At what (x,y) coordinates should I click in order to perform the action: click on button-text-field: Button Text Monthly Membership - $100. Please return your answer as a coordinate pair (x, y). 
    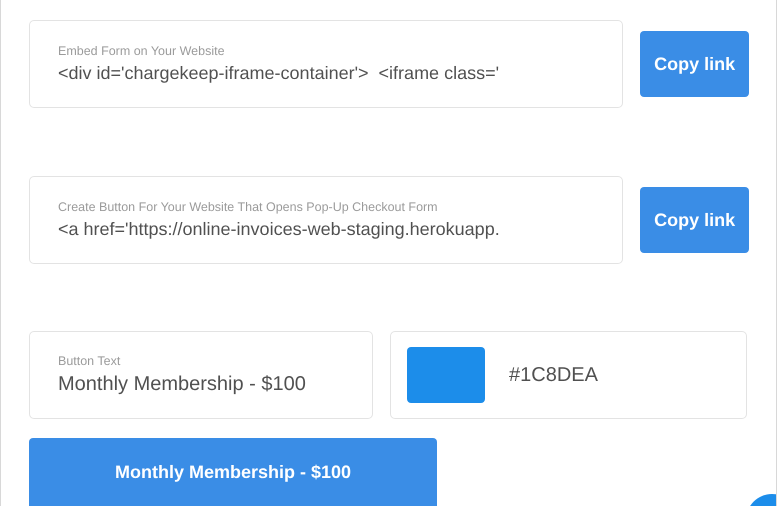
    Looking at the image, I should click on (201, 375).